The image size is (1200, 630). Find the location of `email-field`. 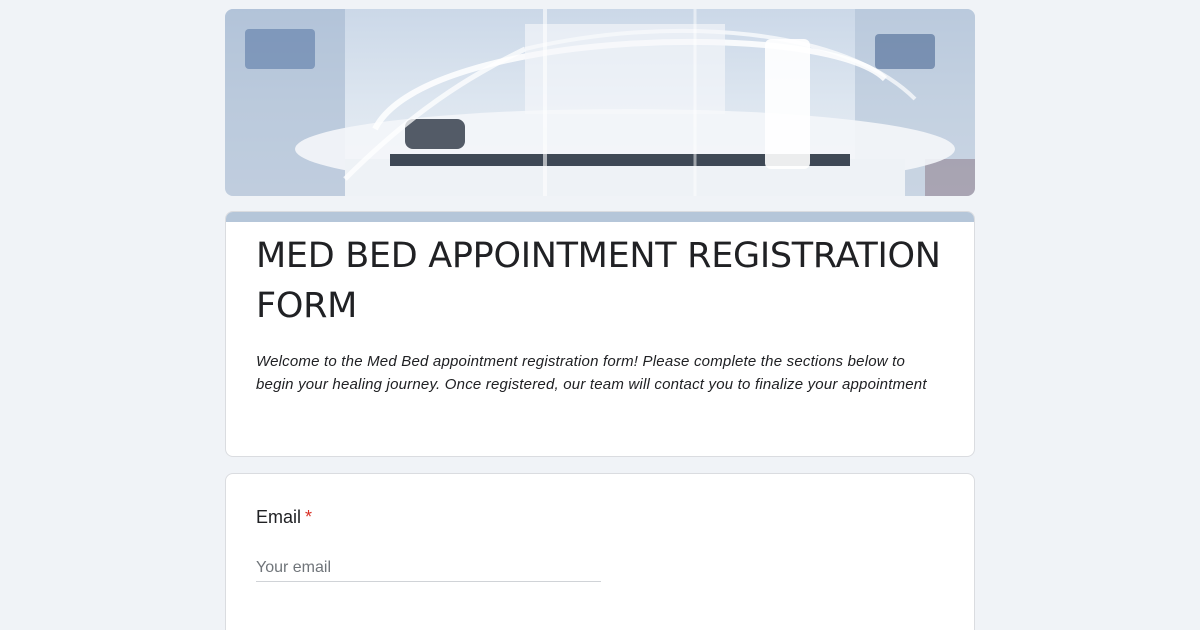

email-field is located at coordinates (428, 568).